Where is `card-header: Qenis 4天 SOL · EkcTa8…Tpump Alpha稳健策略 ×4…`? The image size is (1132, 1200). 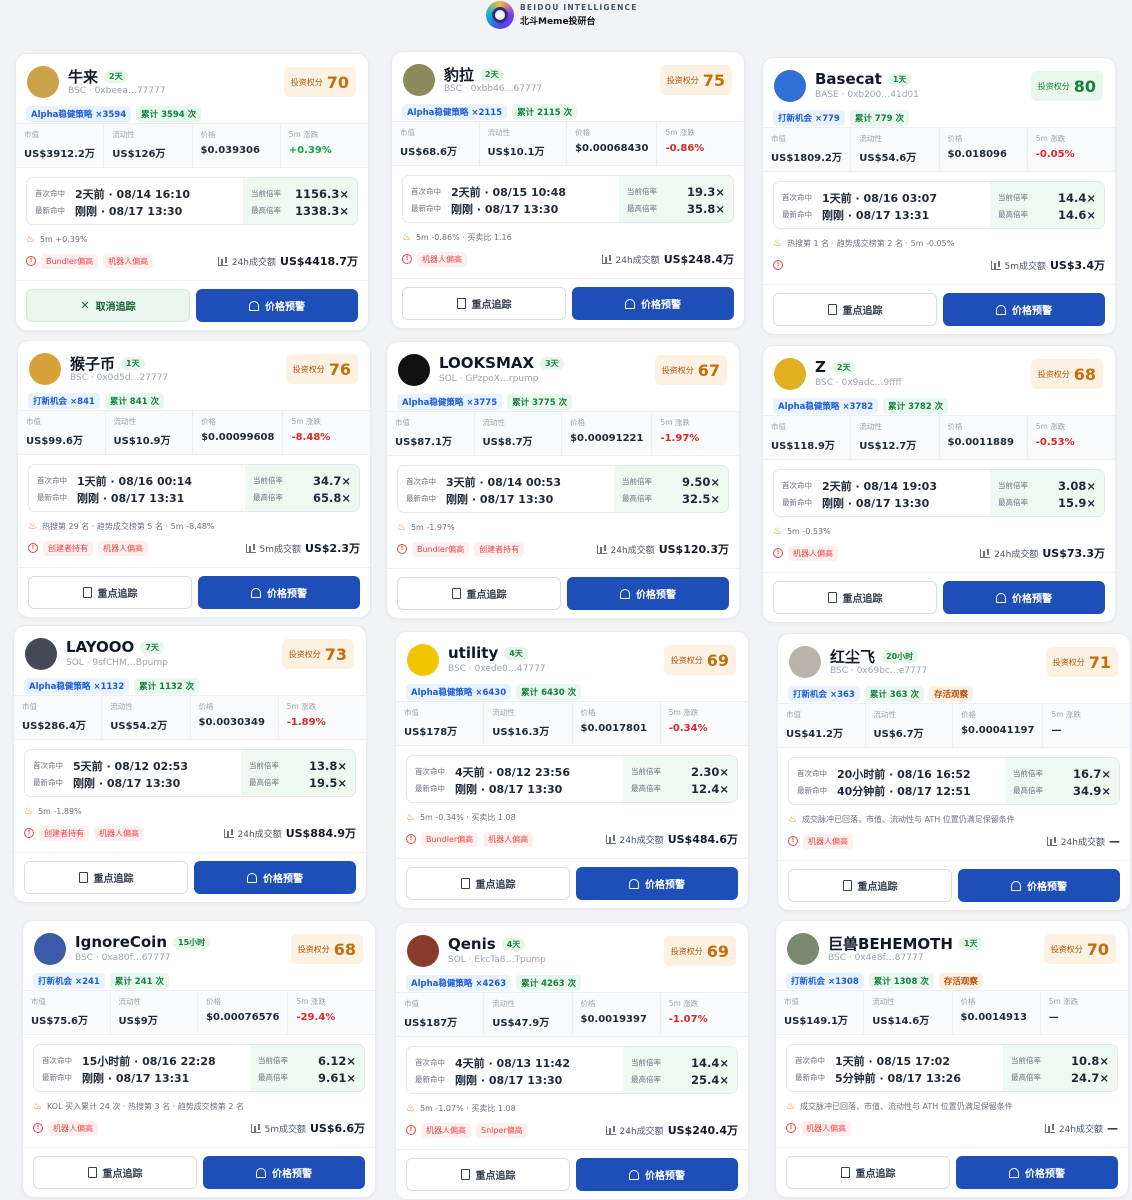 card-header: Qenis 4天 SOL · EkcTa8…Tpump Alpha稳健策略 ×4… is located at coordinates (572, 963).